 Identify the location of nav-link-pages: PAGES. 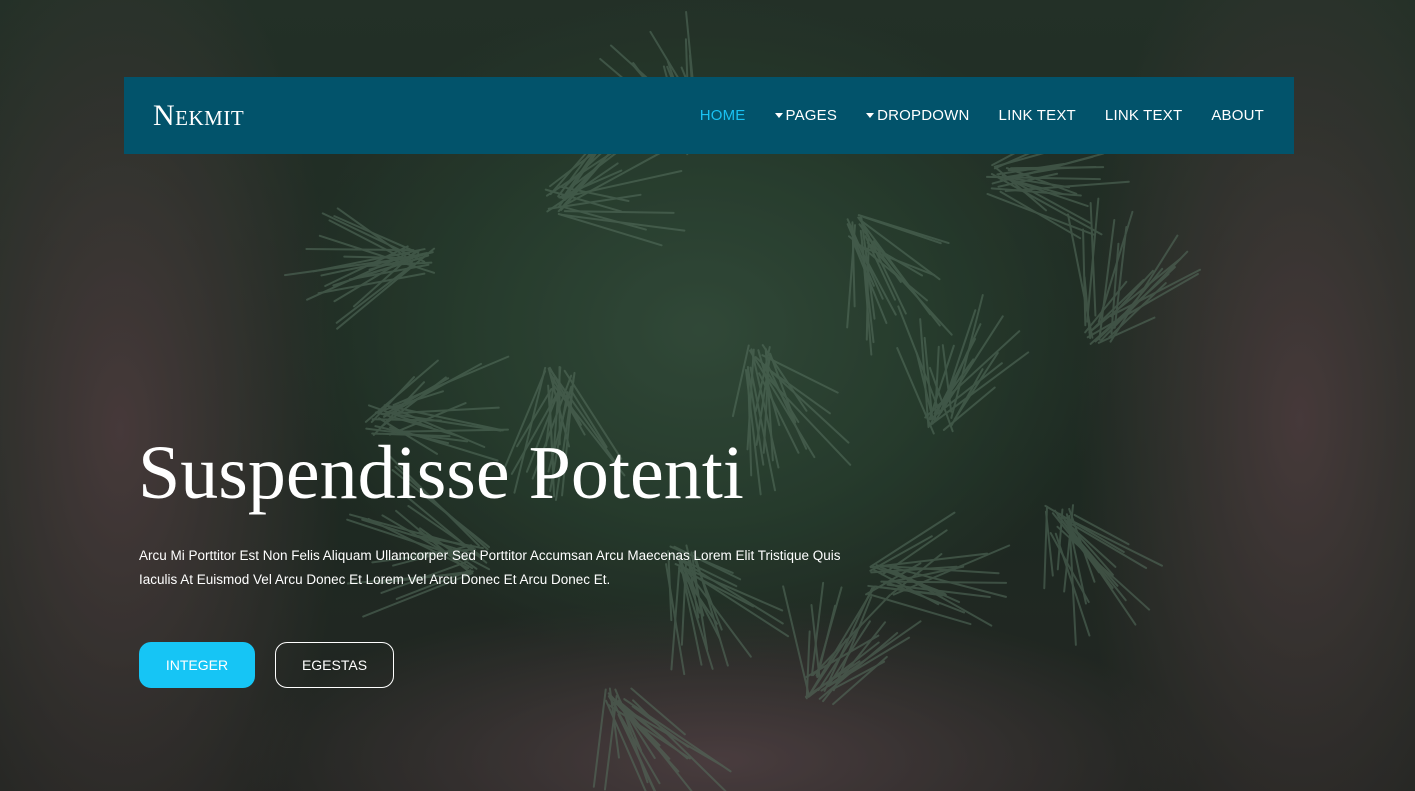
(806, 115).